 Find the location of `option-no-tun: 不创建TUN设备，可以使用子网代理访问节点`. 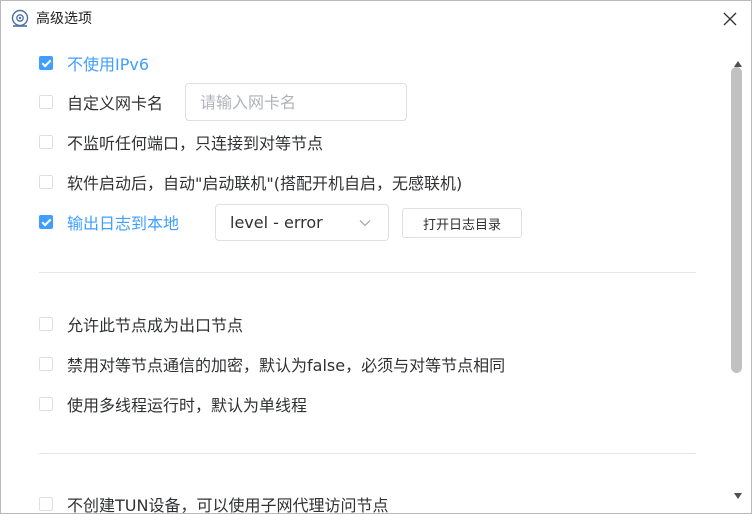

option-no-tun: 不创建TUN设备，可以使用子网代理访问节点 is located at coordinates (213, 502).